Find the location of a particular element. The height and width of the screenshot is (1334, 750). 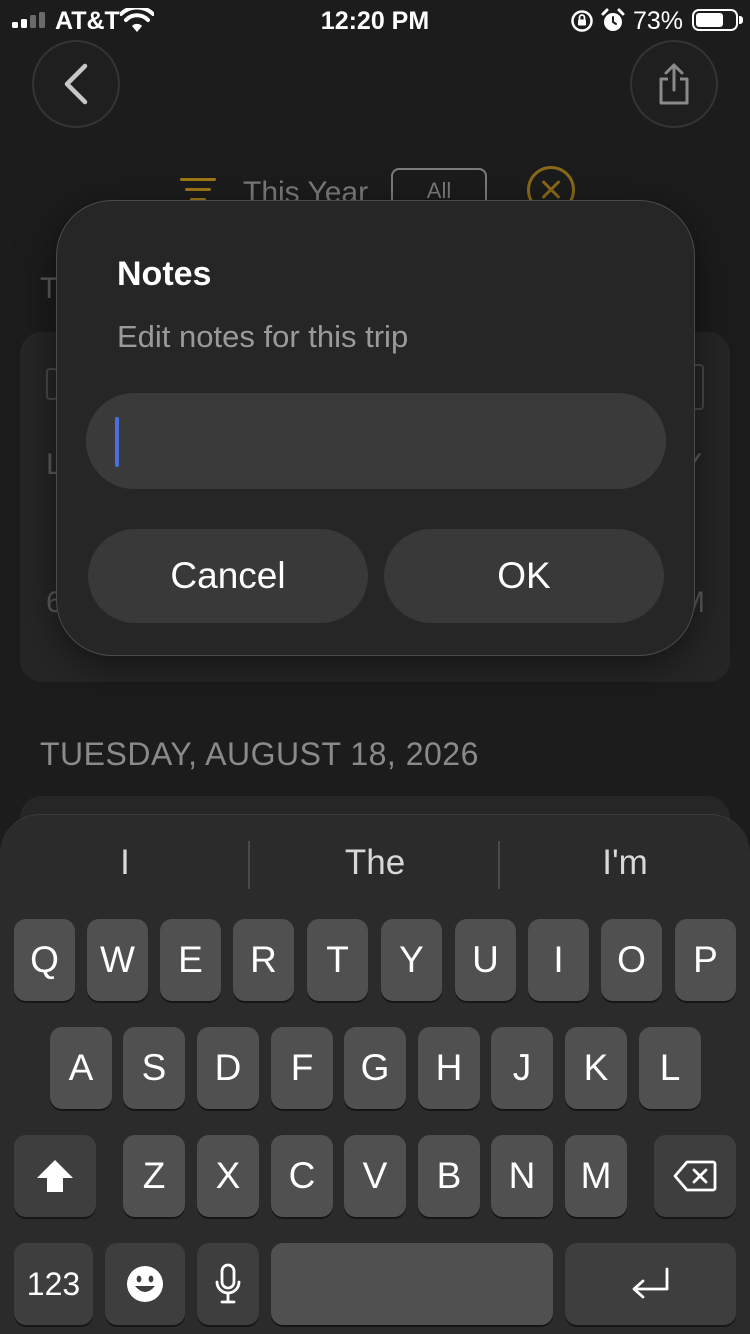

shift-key is located at coordinates (55, 1176).